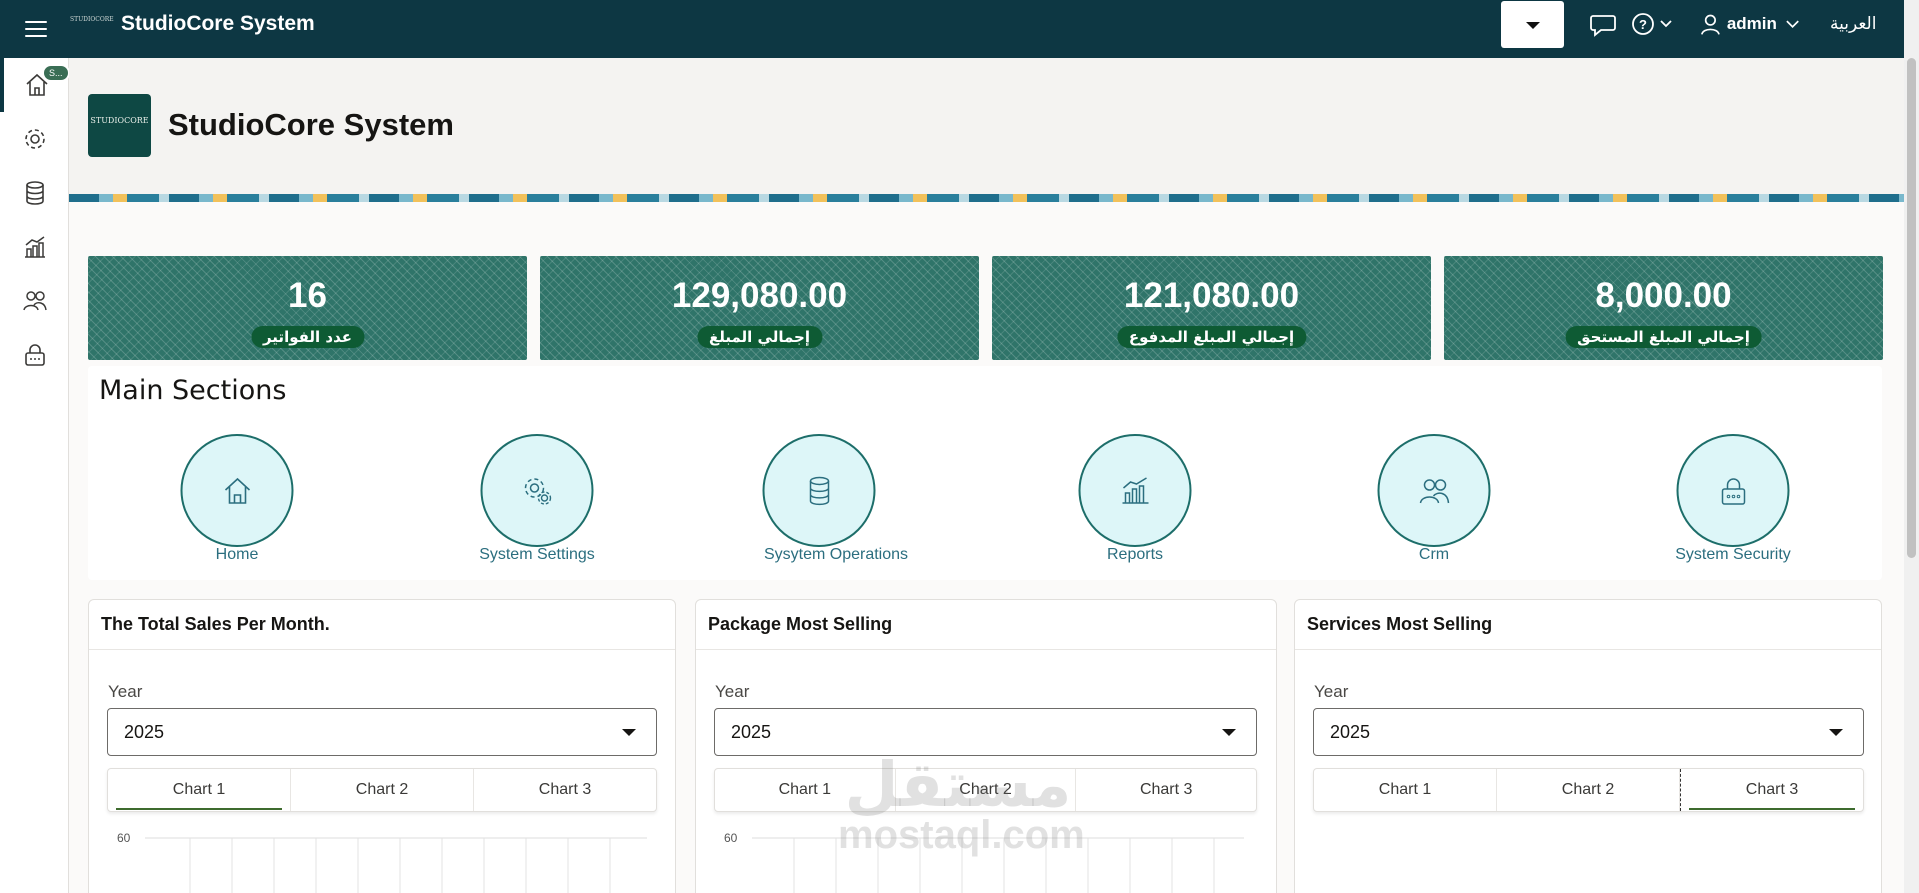  Describe the element at coordinates (92, 19) in the screenshot. I see `brand-logo: STUDIOCORE` at that location.